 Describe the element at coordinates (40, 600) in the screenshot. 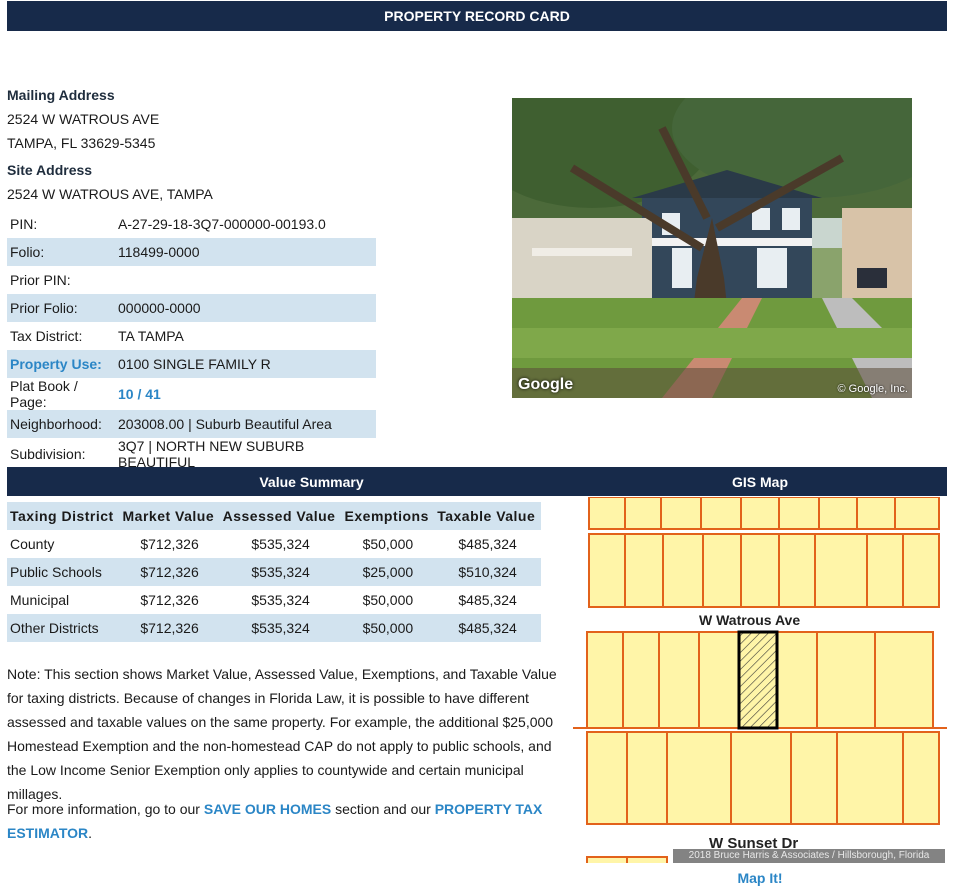

I see `district-name: Municipal` at that location.